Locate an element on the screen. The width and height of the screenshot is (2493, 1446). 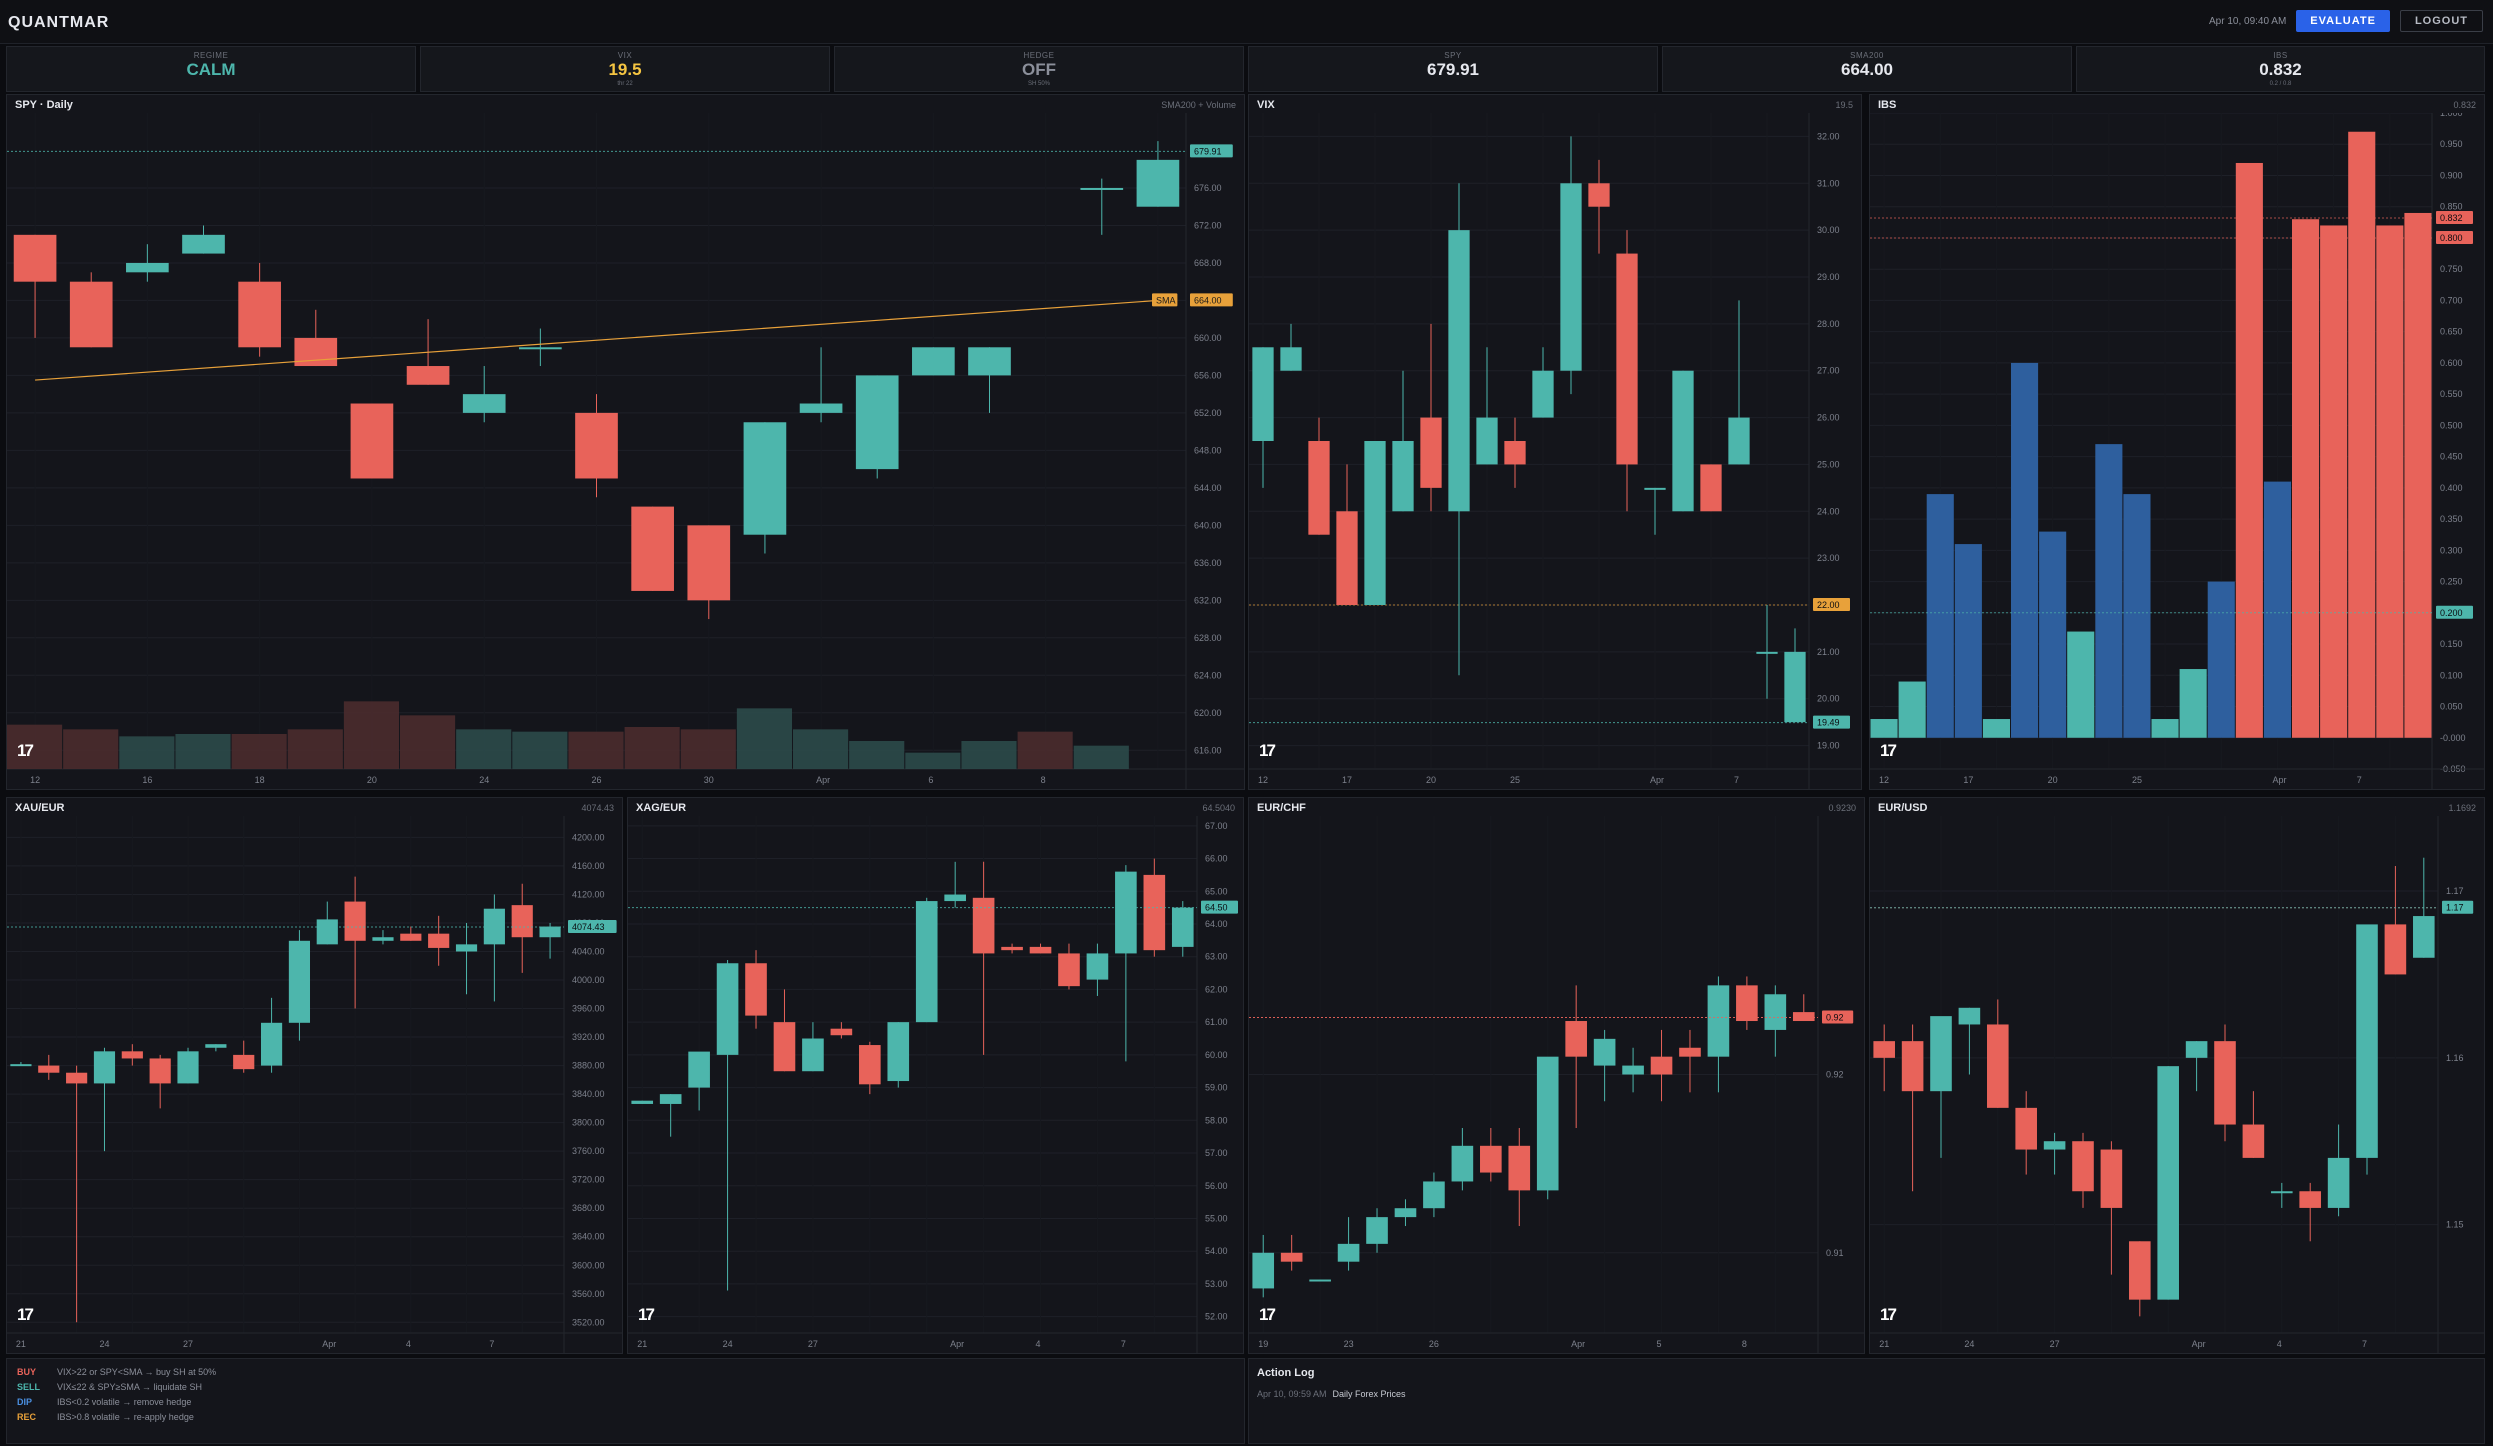
y-tick-label: 3840.00 is located at coordinates (588, 1094).